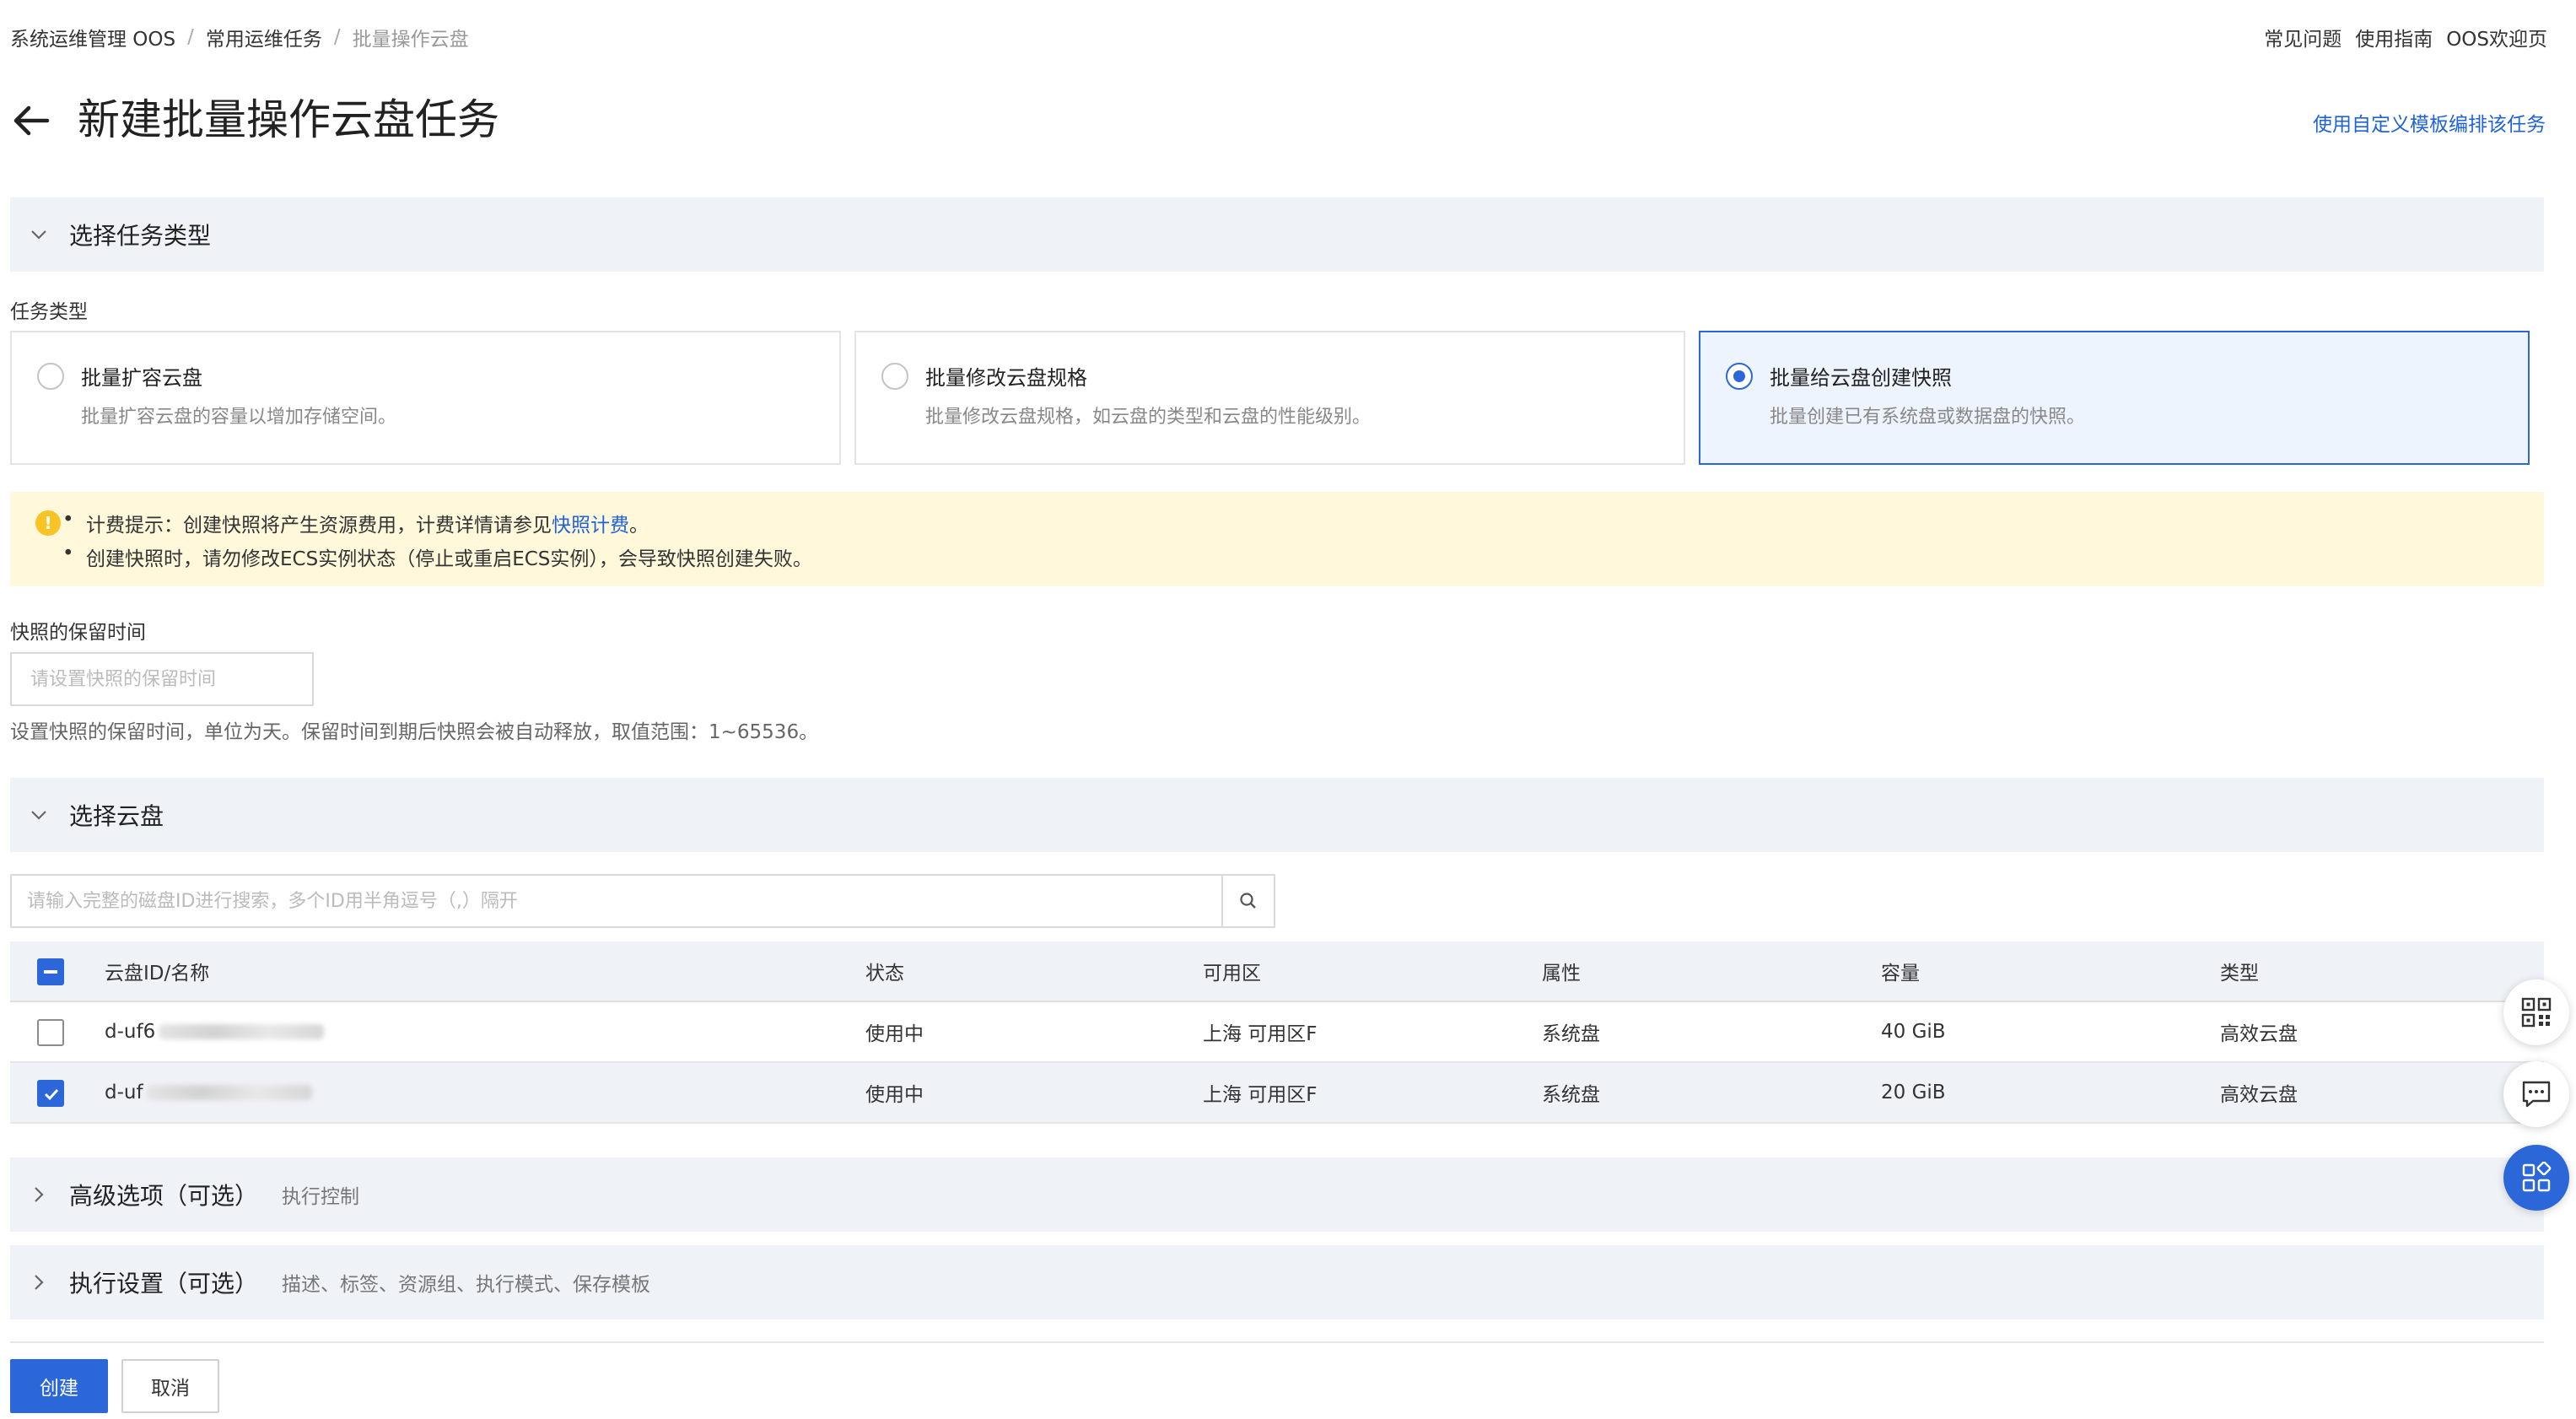 The width and height of the screenshot is (2576, 1419). I want to click on snapshot-billing-link: 快照计费, so click(590, 526).